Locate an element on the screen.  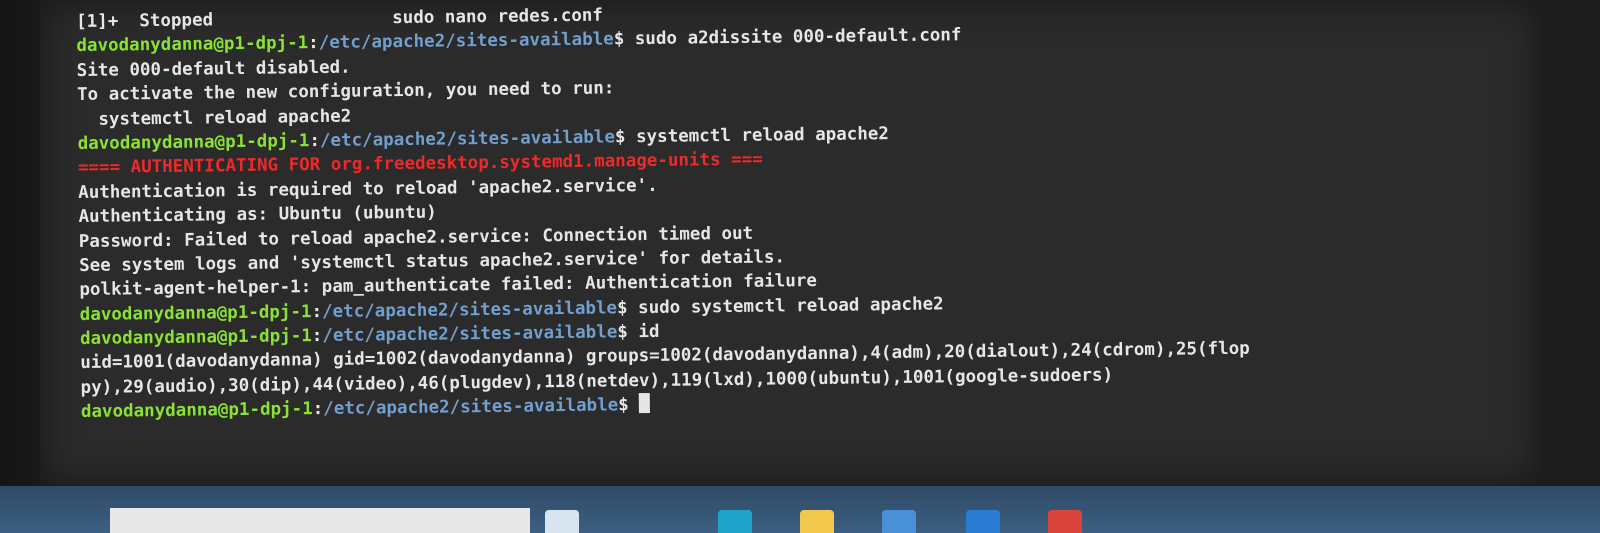
store-icon is located at coordinates (899, 521).